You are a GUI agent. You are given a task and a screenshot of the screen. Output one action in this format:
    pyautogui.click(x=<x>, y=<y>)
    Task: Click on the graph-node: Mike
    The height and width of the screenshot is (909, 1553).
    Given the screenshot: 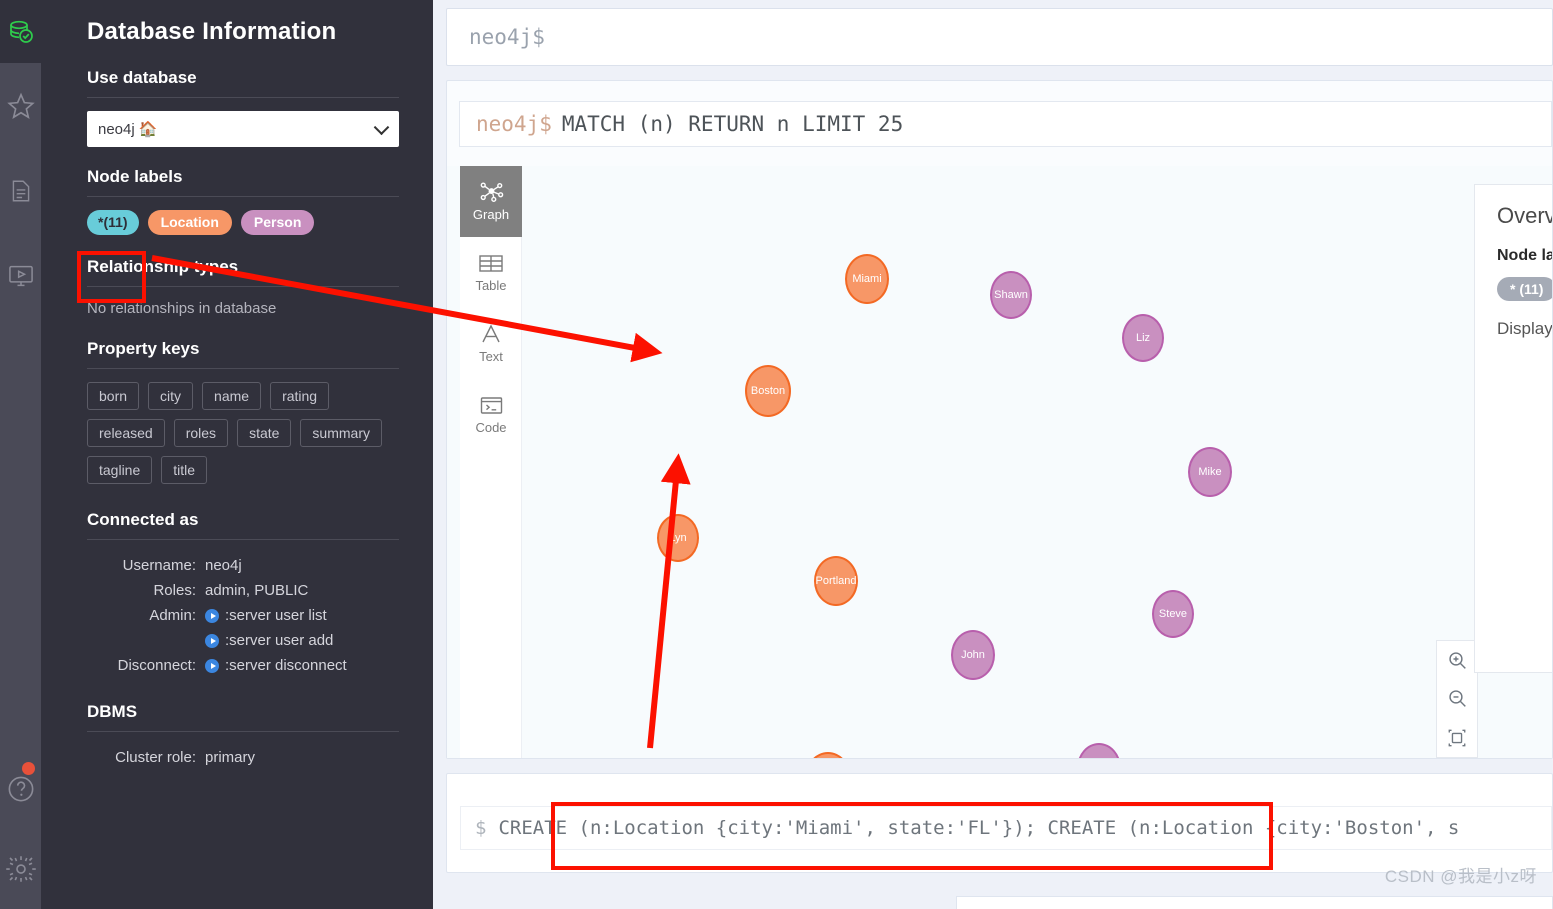 What is the action you would take?
    pyautogui.click(x=1210, y=472)
    